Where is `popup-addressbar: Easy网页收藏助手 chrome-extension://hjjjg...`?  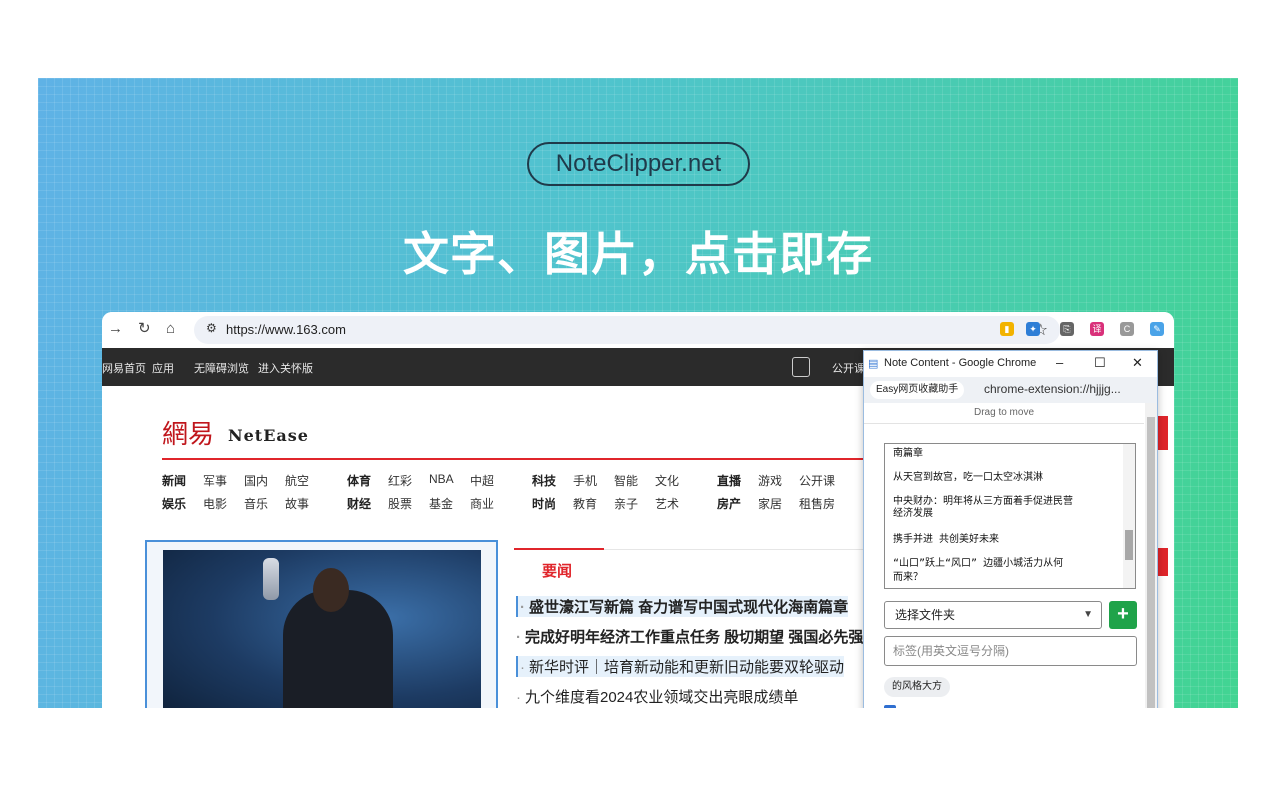
popup-addressbar: Easy网页收藏助手 chrome-extension://hjjjg... is located at coordinates (1010, 390).